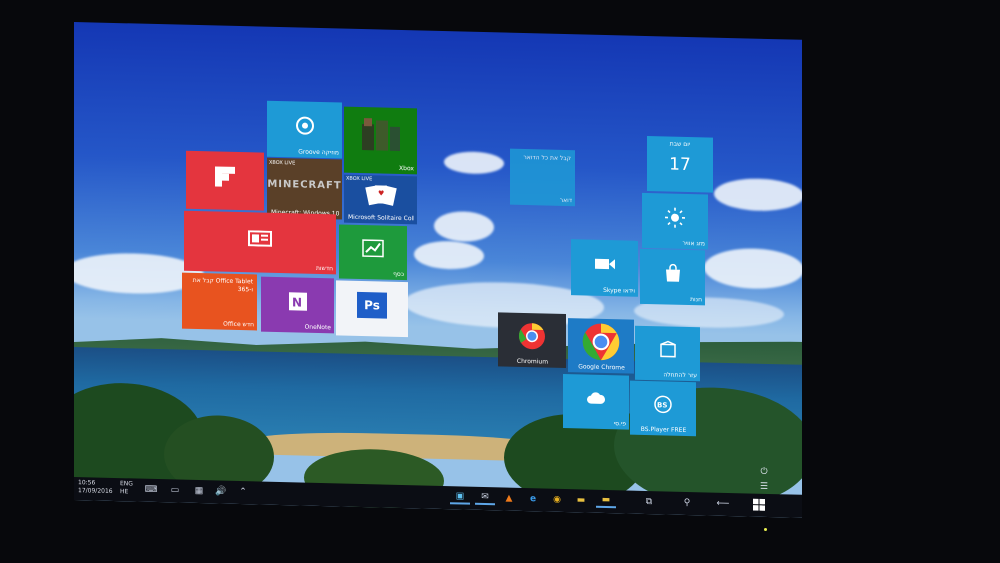 This screenshot has width=1000, height=563. Describe the element at coordinates (124, 492) in the screenshot. I see `language-sub: HE` at that location.